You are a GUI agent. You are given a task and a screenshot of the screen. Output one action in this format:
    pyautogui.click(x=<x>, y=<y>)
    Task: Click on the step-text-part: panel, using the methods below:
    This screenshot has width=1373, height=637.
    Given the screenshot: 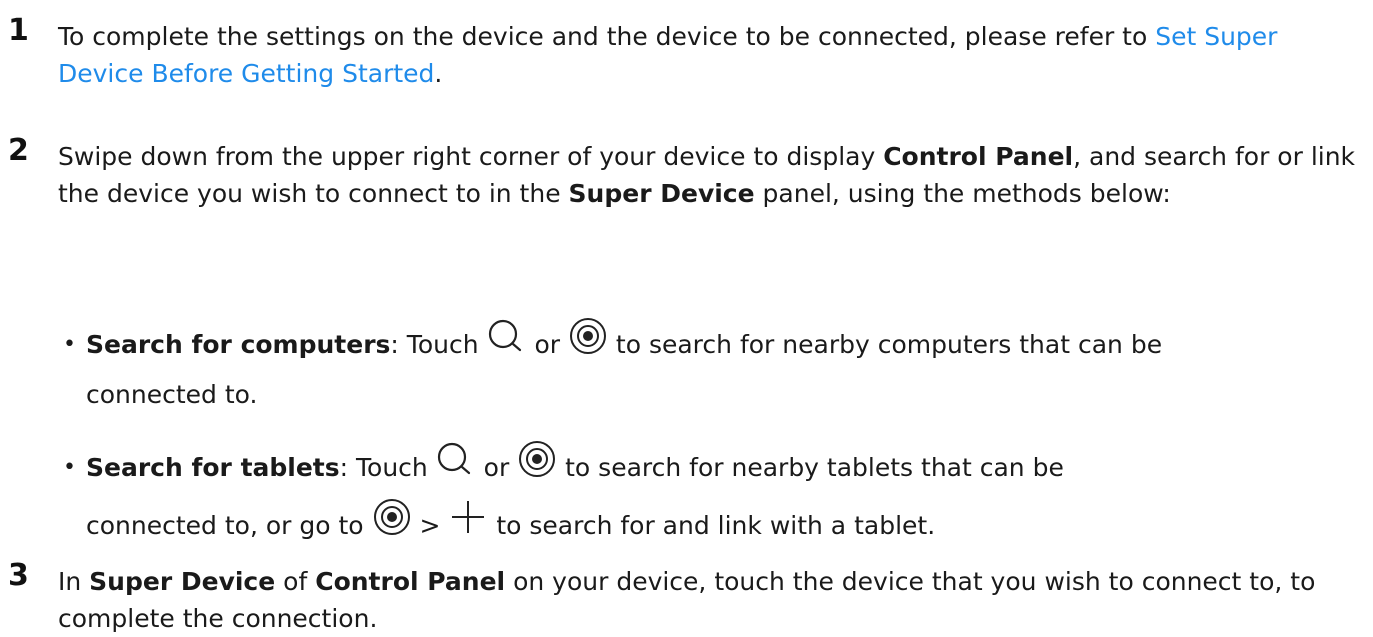 What is the action you would take?
    pyautogui.click(x=962, y=193)
    